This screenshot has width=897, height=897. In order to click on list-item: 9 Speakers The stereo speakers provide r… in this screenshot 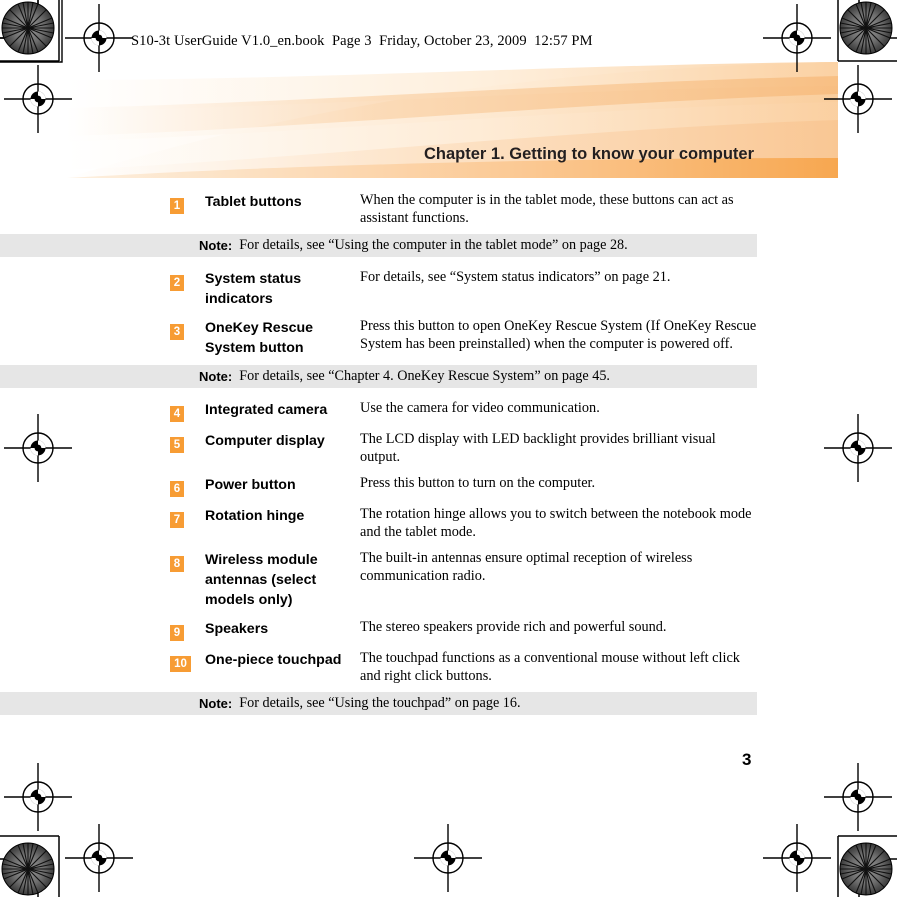, I will do `click(448, 630)`.